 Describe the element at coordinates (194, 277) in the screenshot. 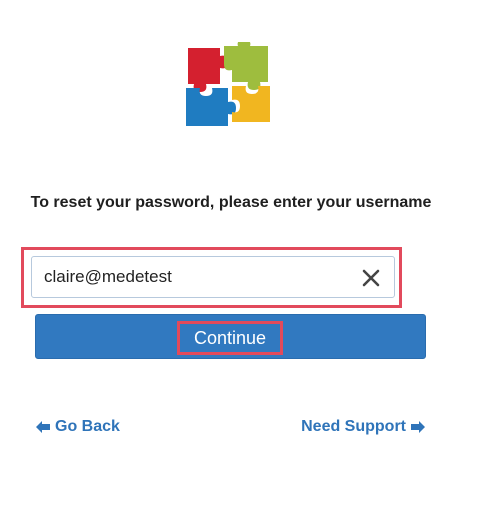

I see `username-input` at that location.